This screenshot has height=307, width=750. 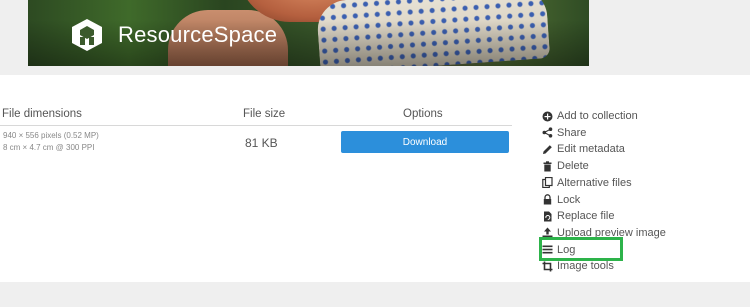 I want to click on action-label: Edit metadata, so click(x=591, y=149).